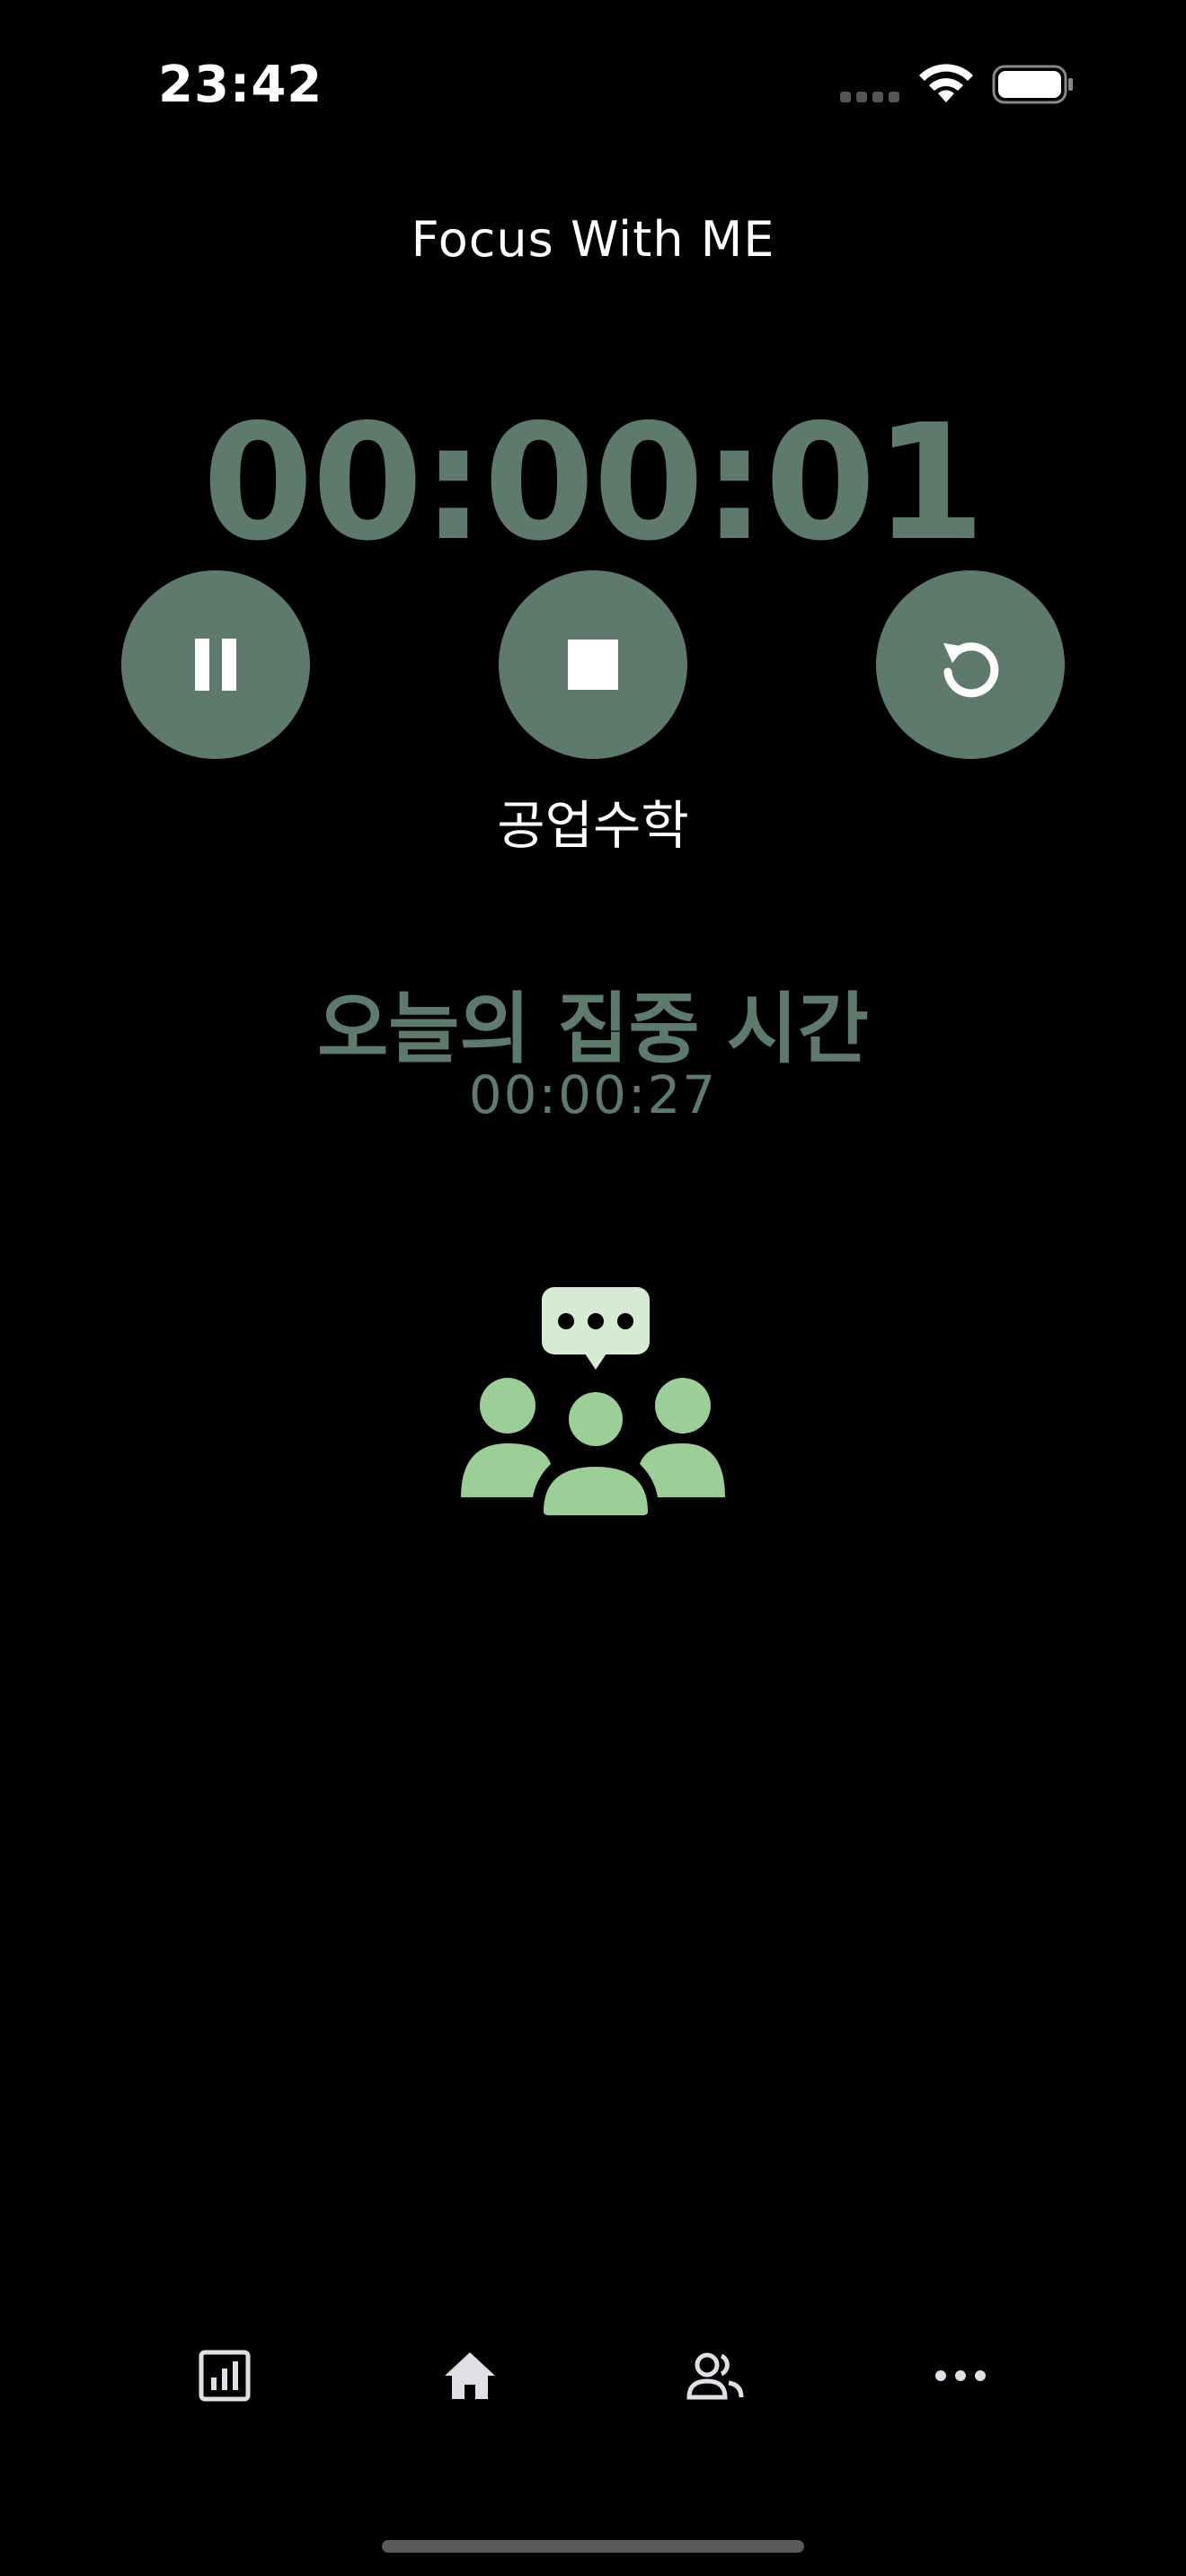  What do you see at coordinates (593, 1094) in the screenshot?
I see `today-focus-time: 00:00:27` at bounding box center [593, 1094].